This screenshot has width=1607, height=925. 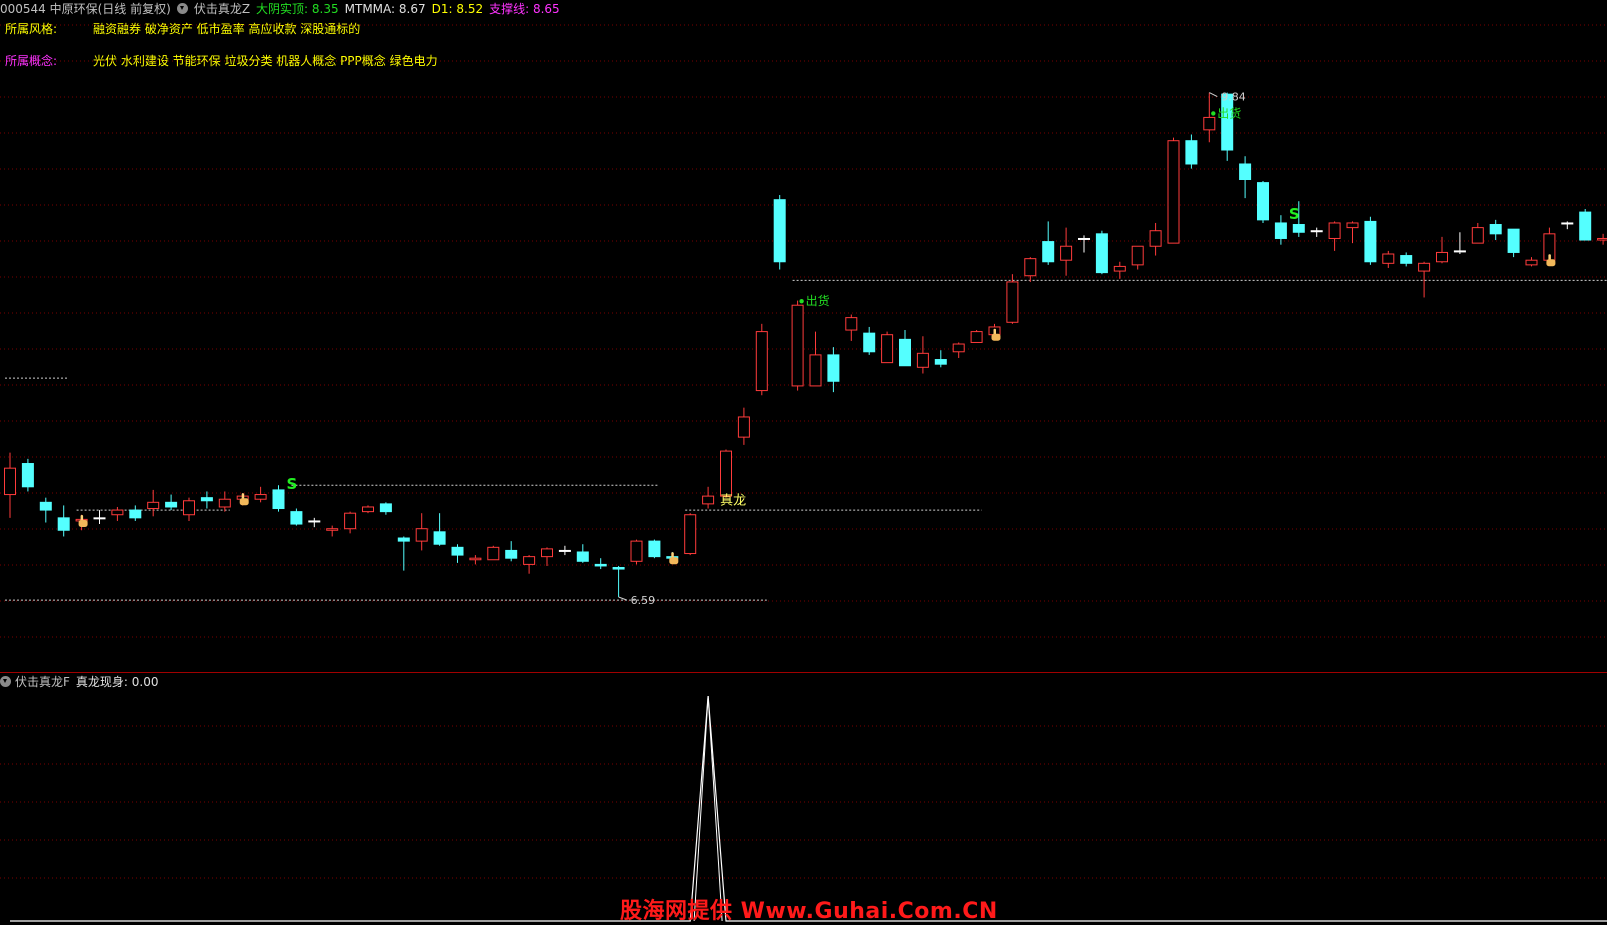 What do you see at coordinates (5, 681) in the screenshot?
I see `sub-indicator-dropdown-icon` at bounding box center [5, 681].